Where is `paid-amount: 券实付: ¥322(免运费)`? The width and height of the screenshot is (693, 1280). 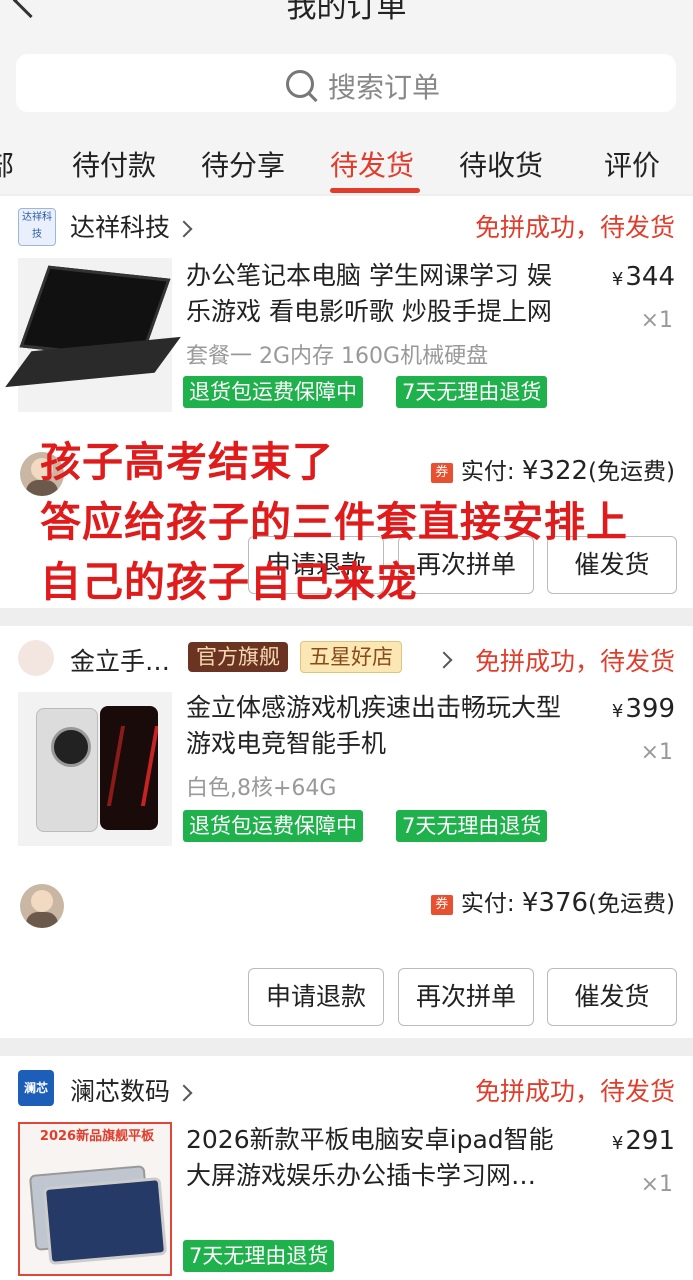
paid-amount: 券实付: ¥322(免运费) is located at coordinates (552, 469).